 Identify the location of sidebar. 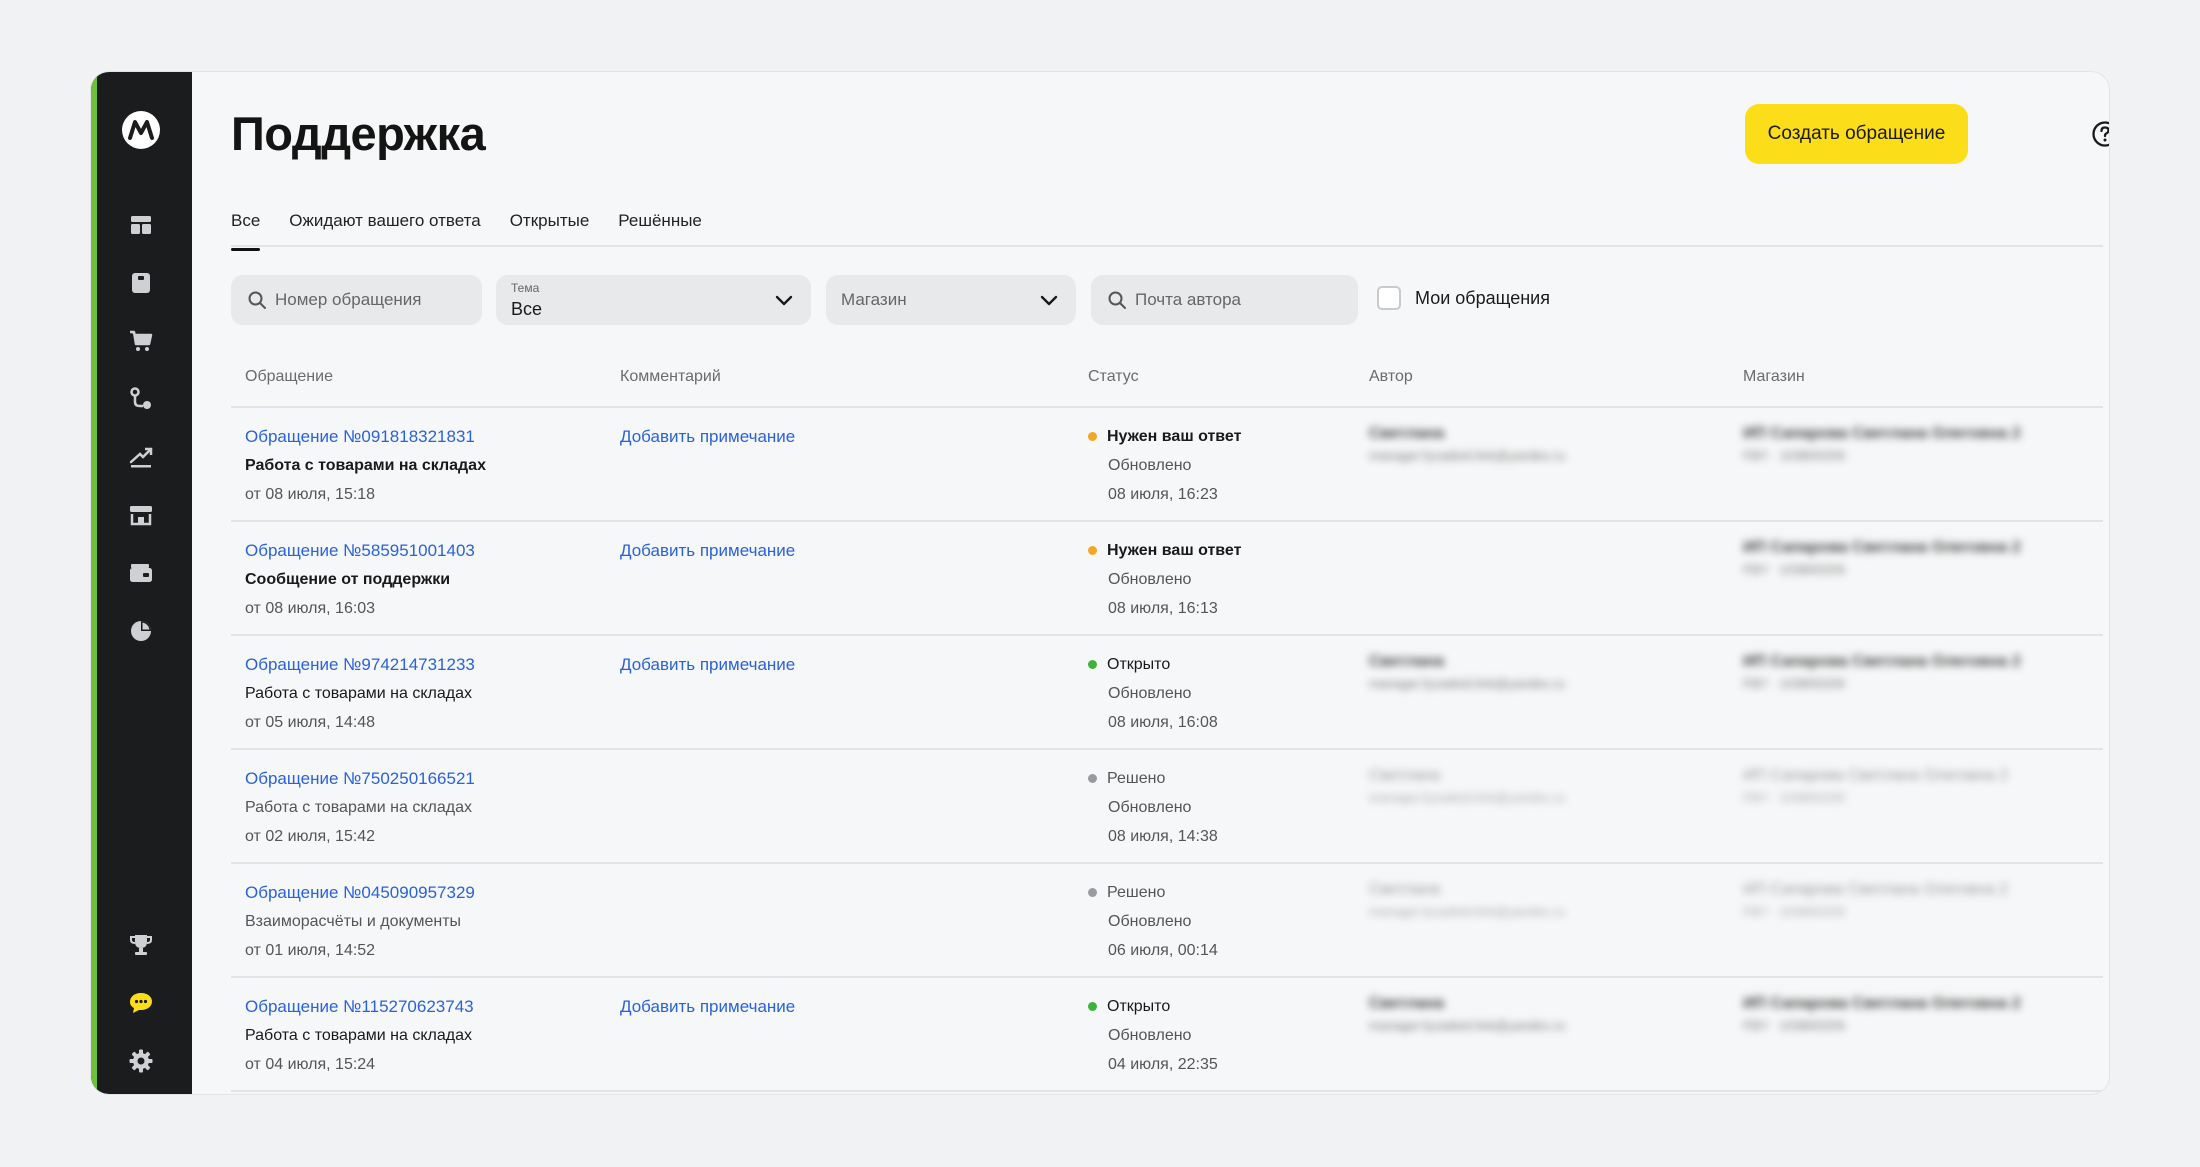
(141, 583).